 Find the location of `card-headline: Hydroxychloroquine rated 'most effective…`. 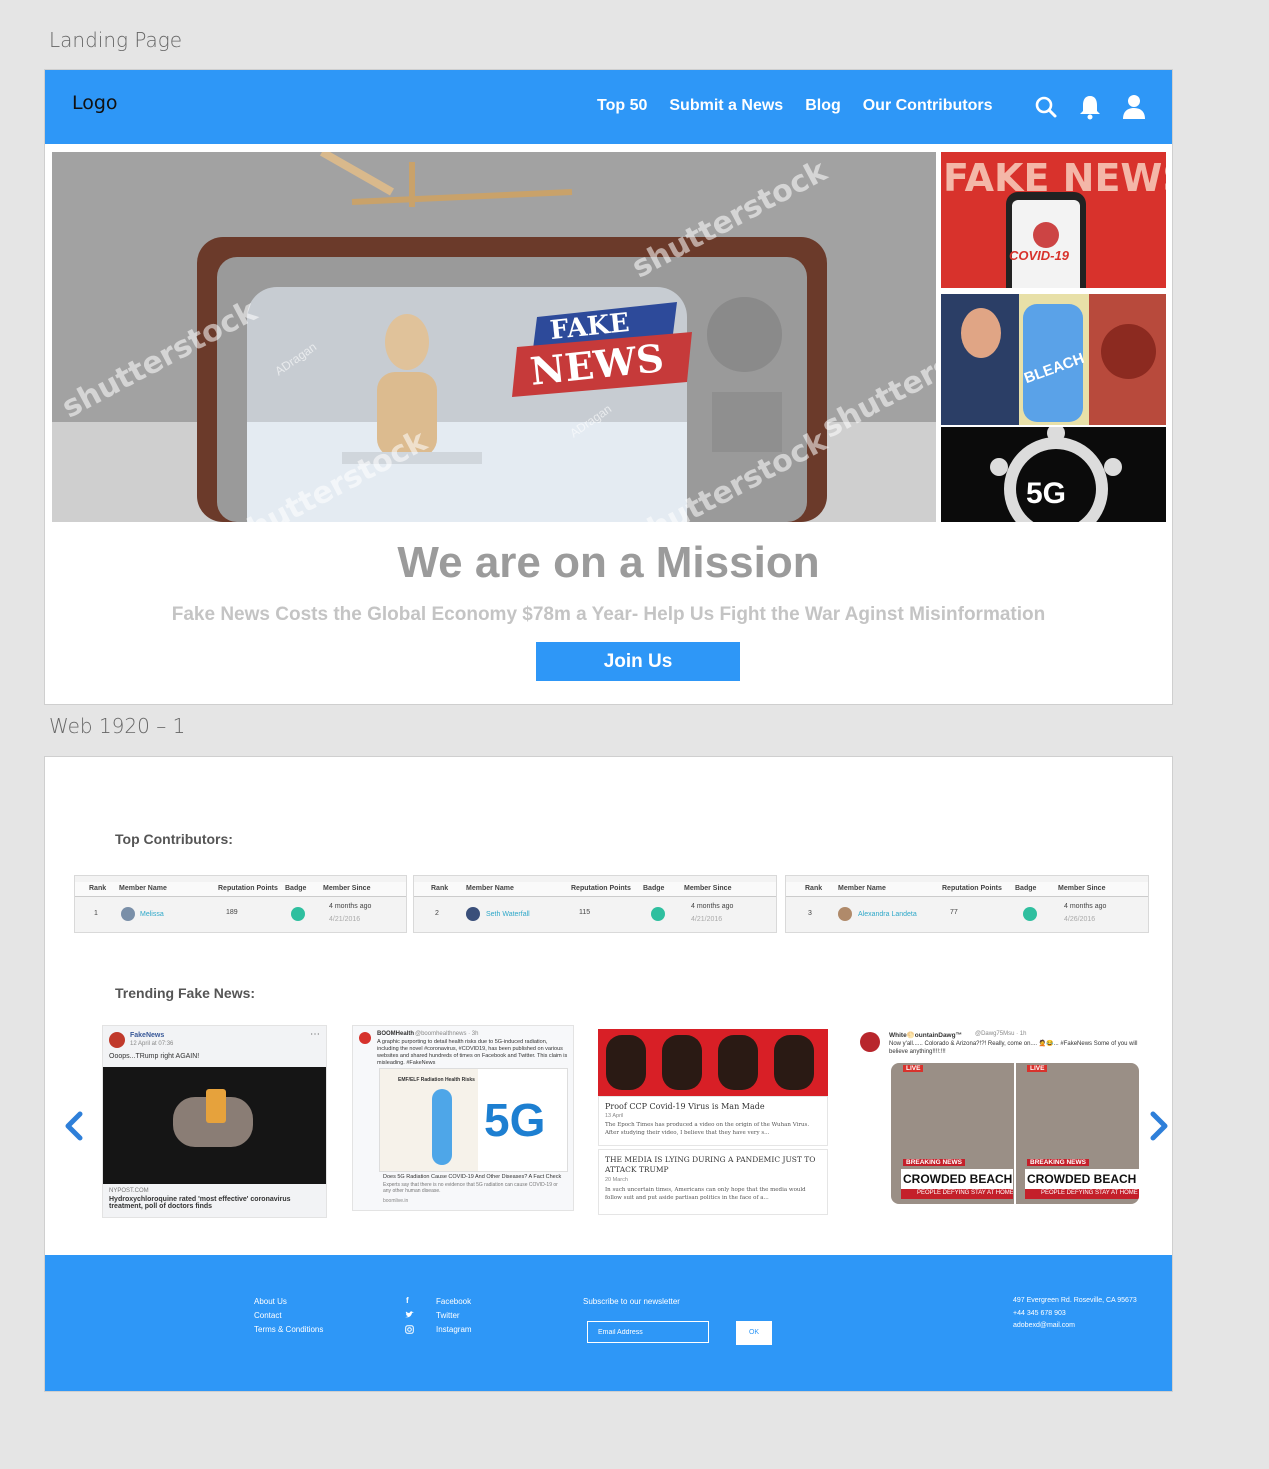

card-headline: Hydroxychloroquine rated 'most effective… is located at coordinates (214, 1203).